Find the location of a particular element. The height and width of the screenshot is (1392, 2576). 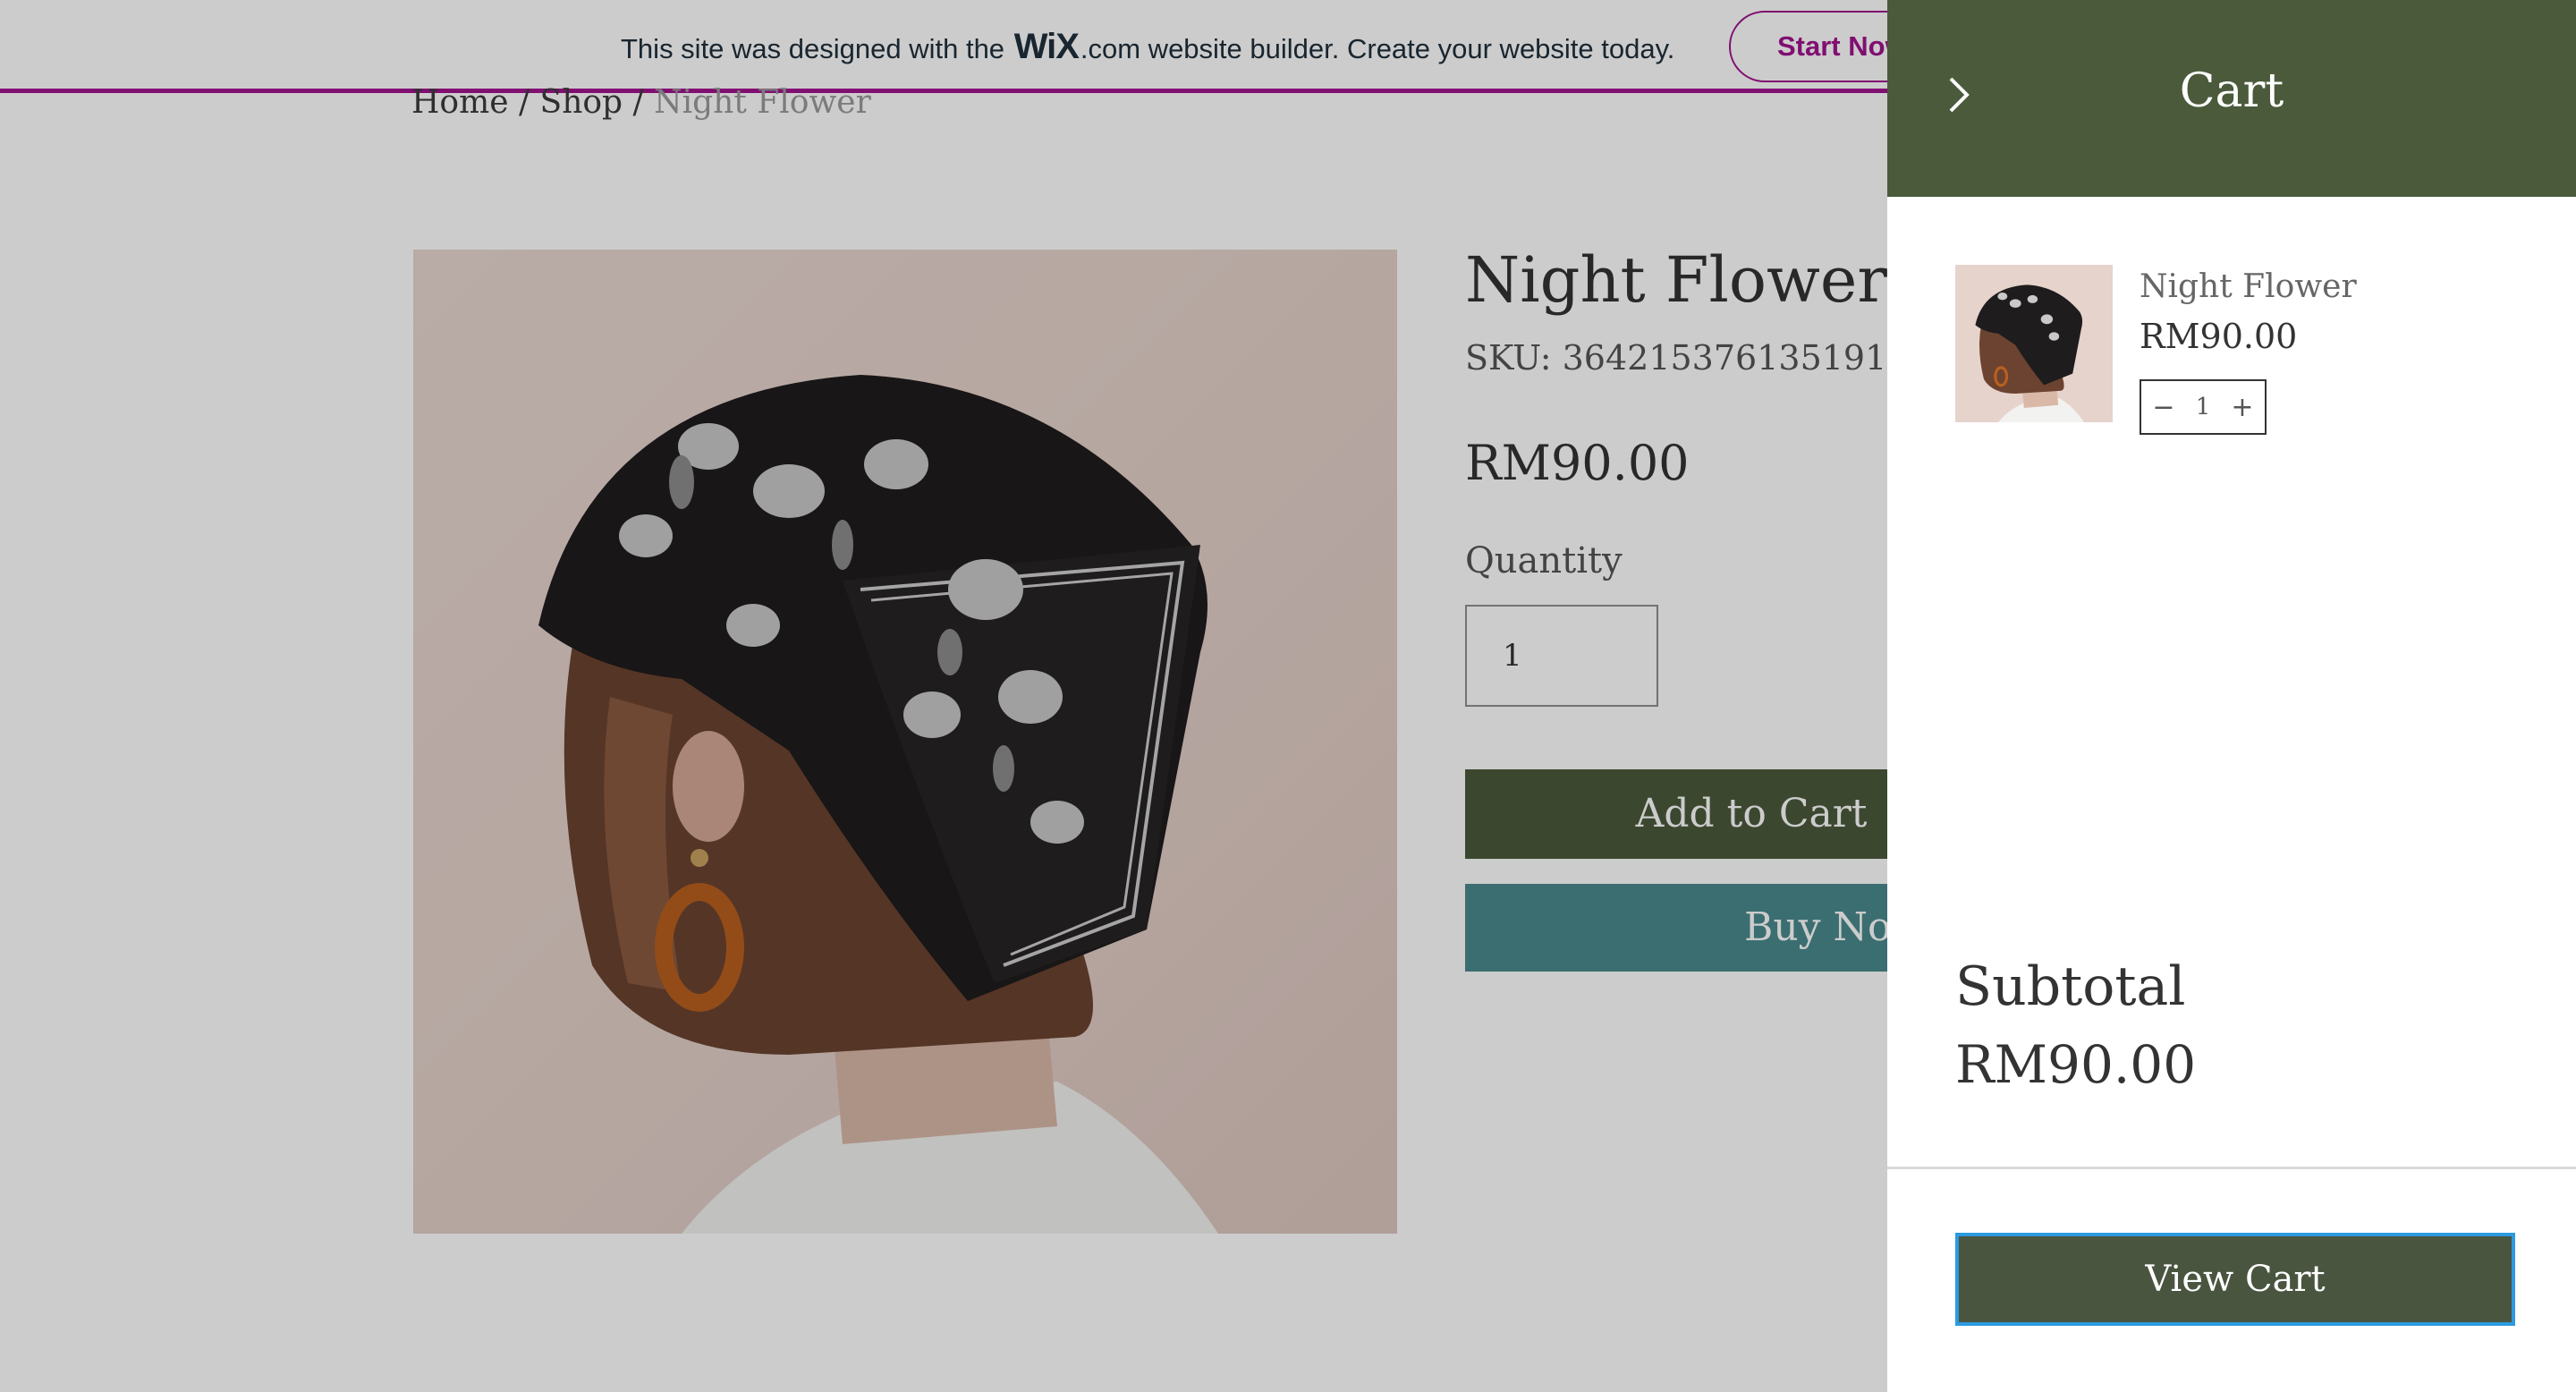

cart-title: Cart is located at coordinates (2231, 91).